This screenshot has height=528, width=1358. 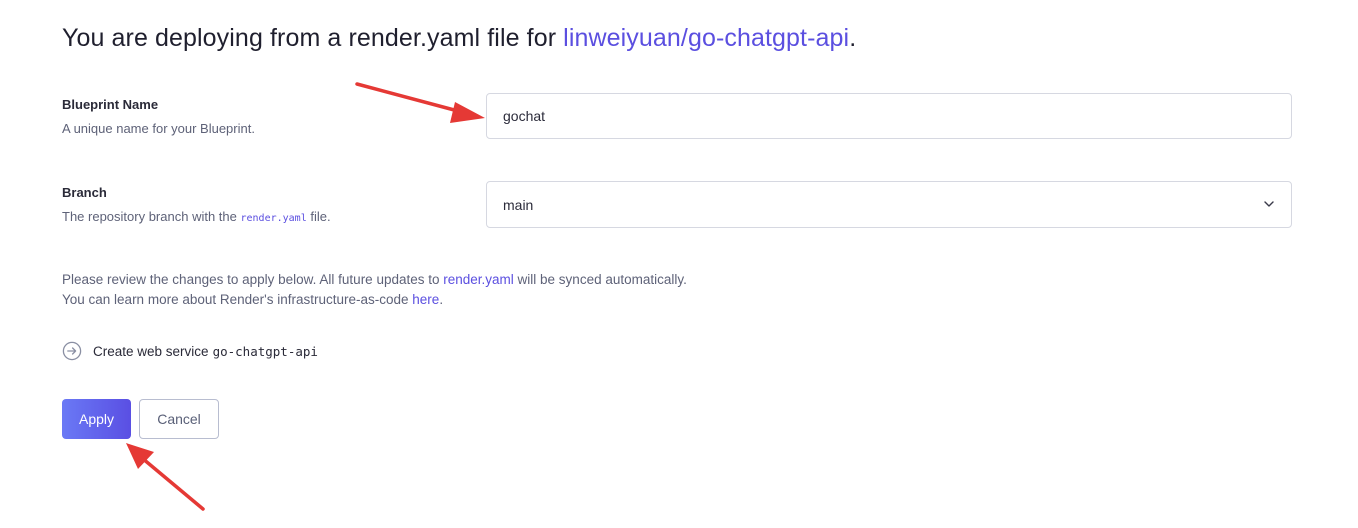 What do you see at coordinates (165, 477) in the screenshot?
I see `annotation-arrow-apply` at bounding box center [165, 477].